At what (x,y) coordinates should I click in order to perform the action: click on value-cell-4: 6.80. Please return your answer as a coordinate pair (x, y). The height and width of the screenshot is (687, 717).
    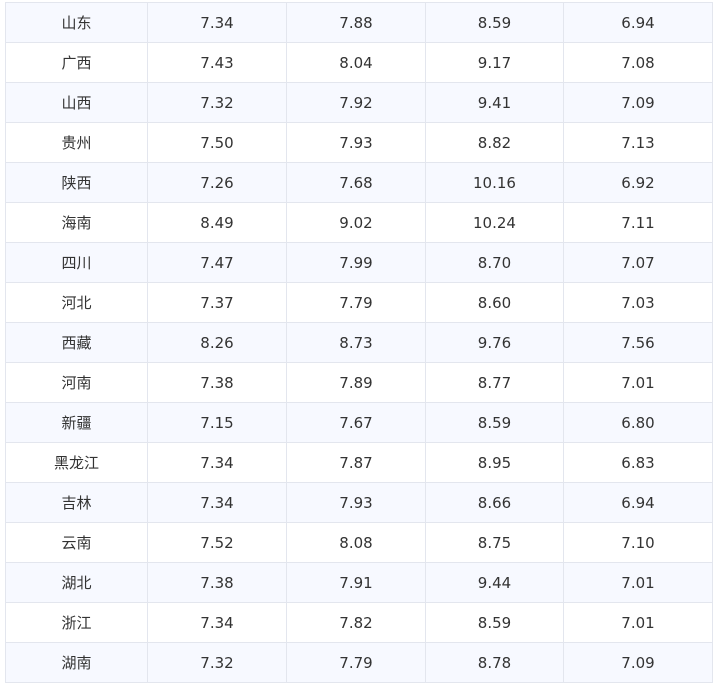
    Looking at the image, I should click on (638, 422).